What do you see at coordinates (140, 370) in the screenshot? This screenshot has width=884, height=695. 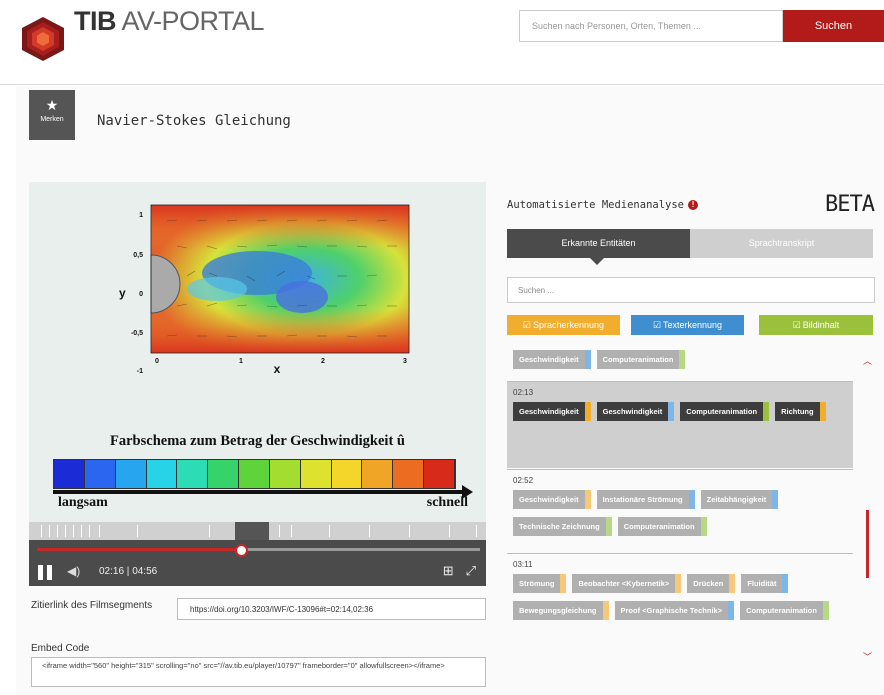 I see `y-tick: -1` at bounding box center [140, 370].